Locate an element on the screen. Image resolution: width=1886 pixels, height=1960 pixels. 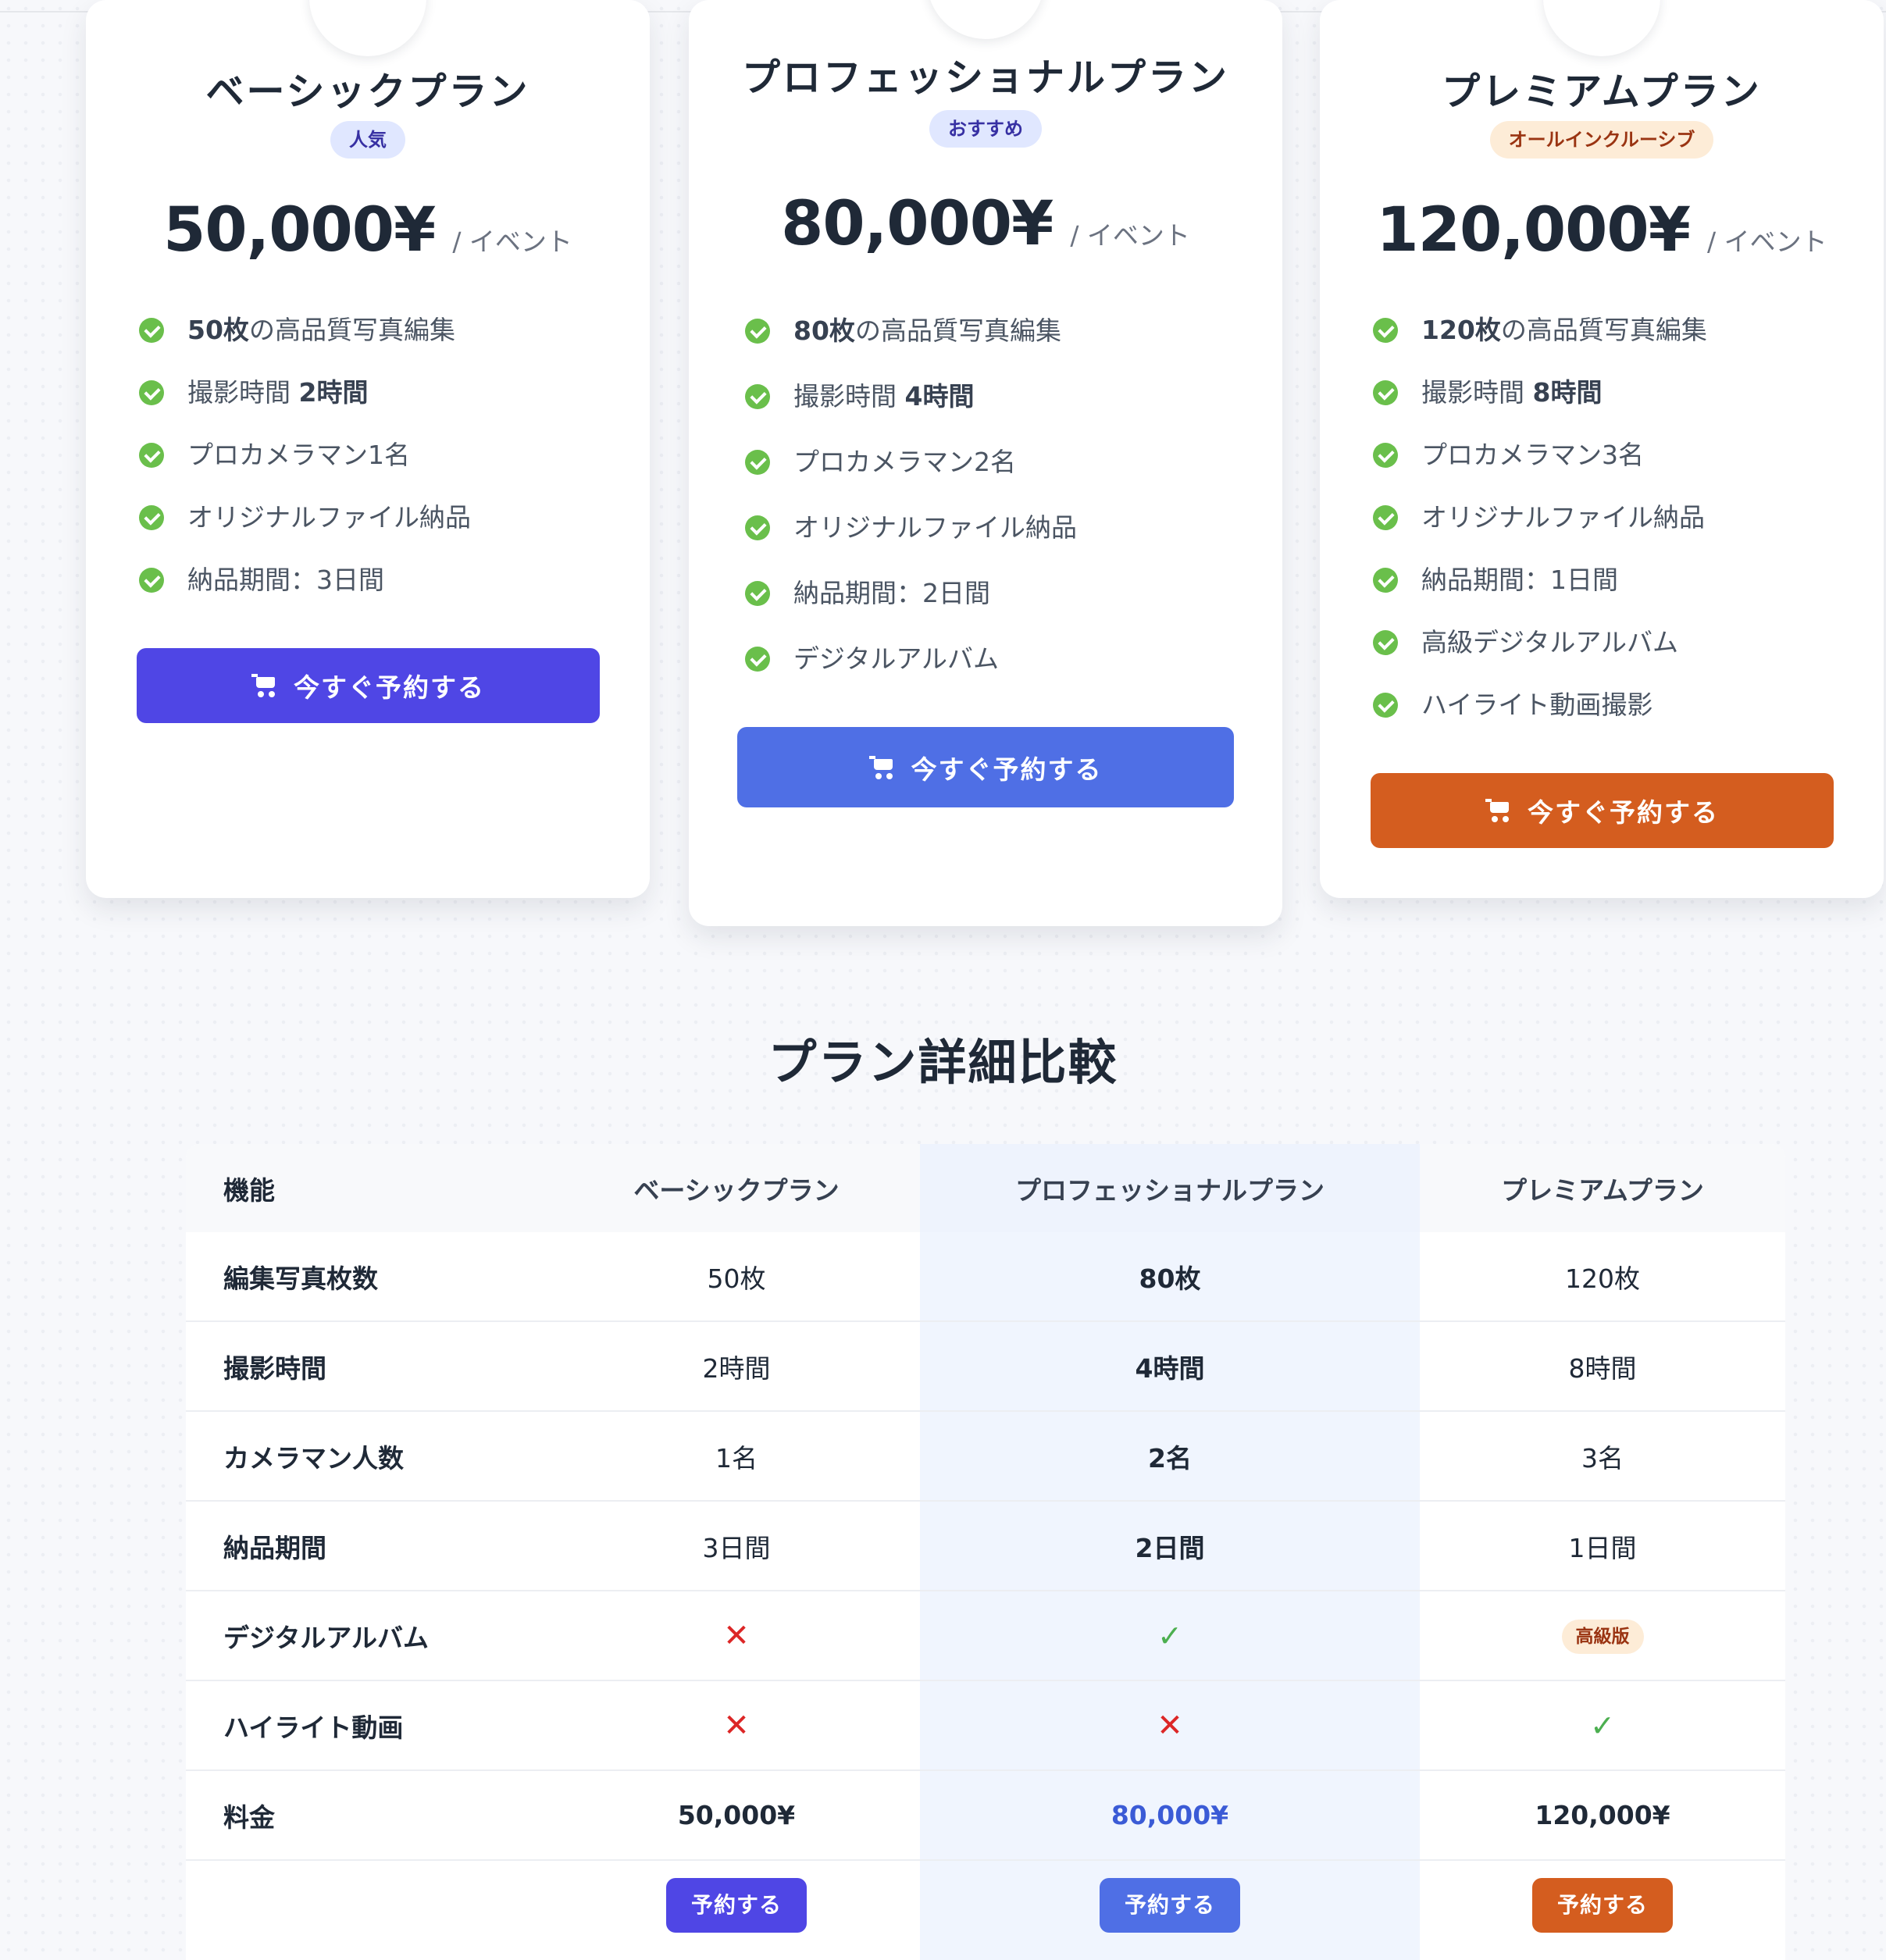
feature-label: 撮影時間 is located at coordinates (274, 1368).